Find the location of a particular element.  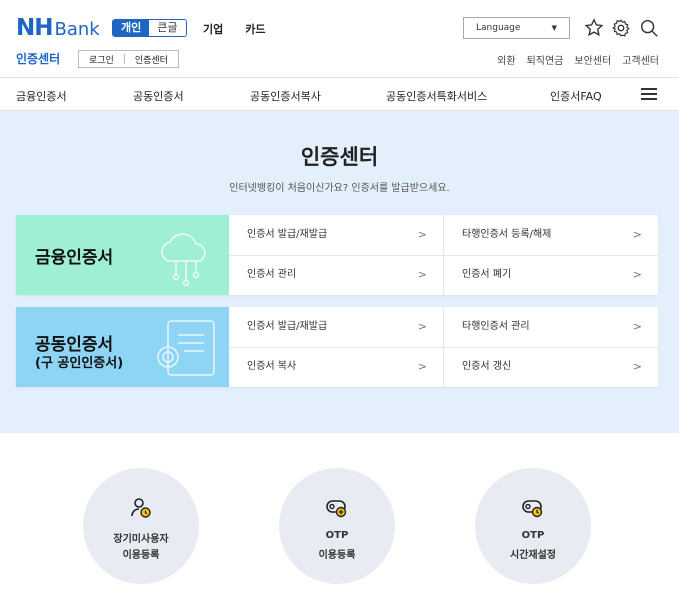

otp-add-icon is located at coordinates (336, 509).